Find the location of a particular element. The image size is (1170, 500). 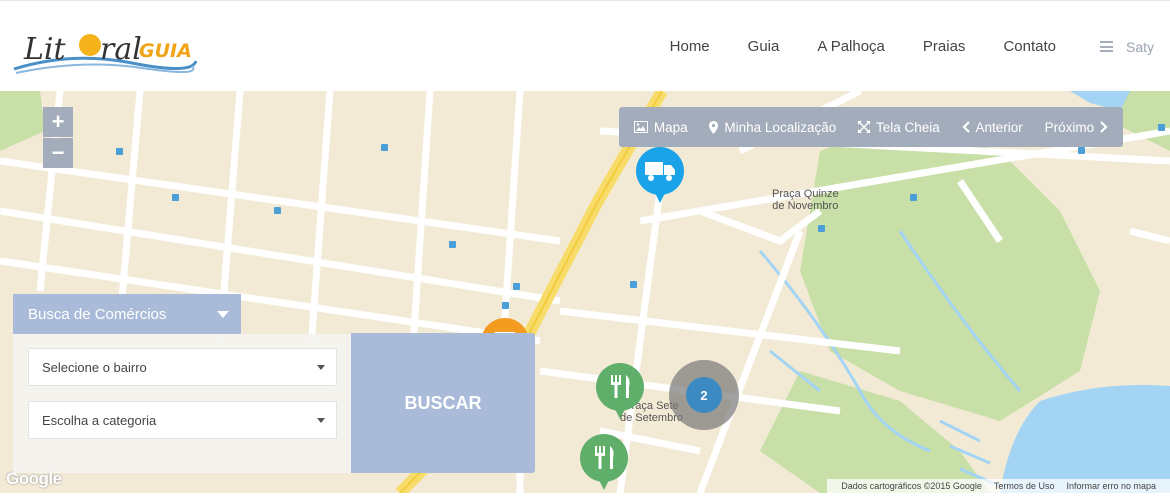

mapa-button: Mapa is located at coordinates (660, 127).